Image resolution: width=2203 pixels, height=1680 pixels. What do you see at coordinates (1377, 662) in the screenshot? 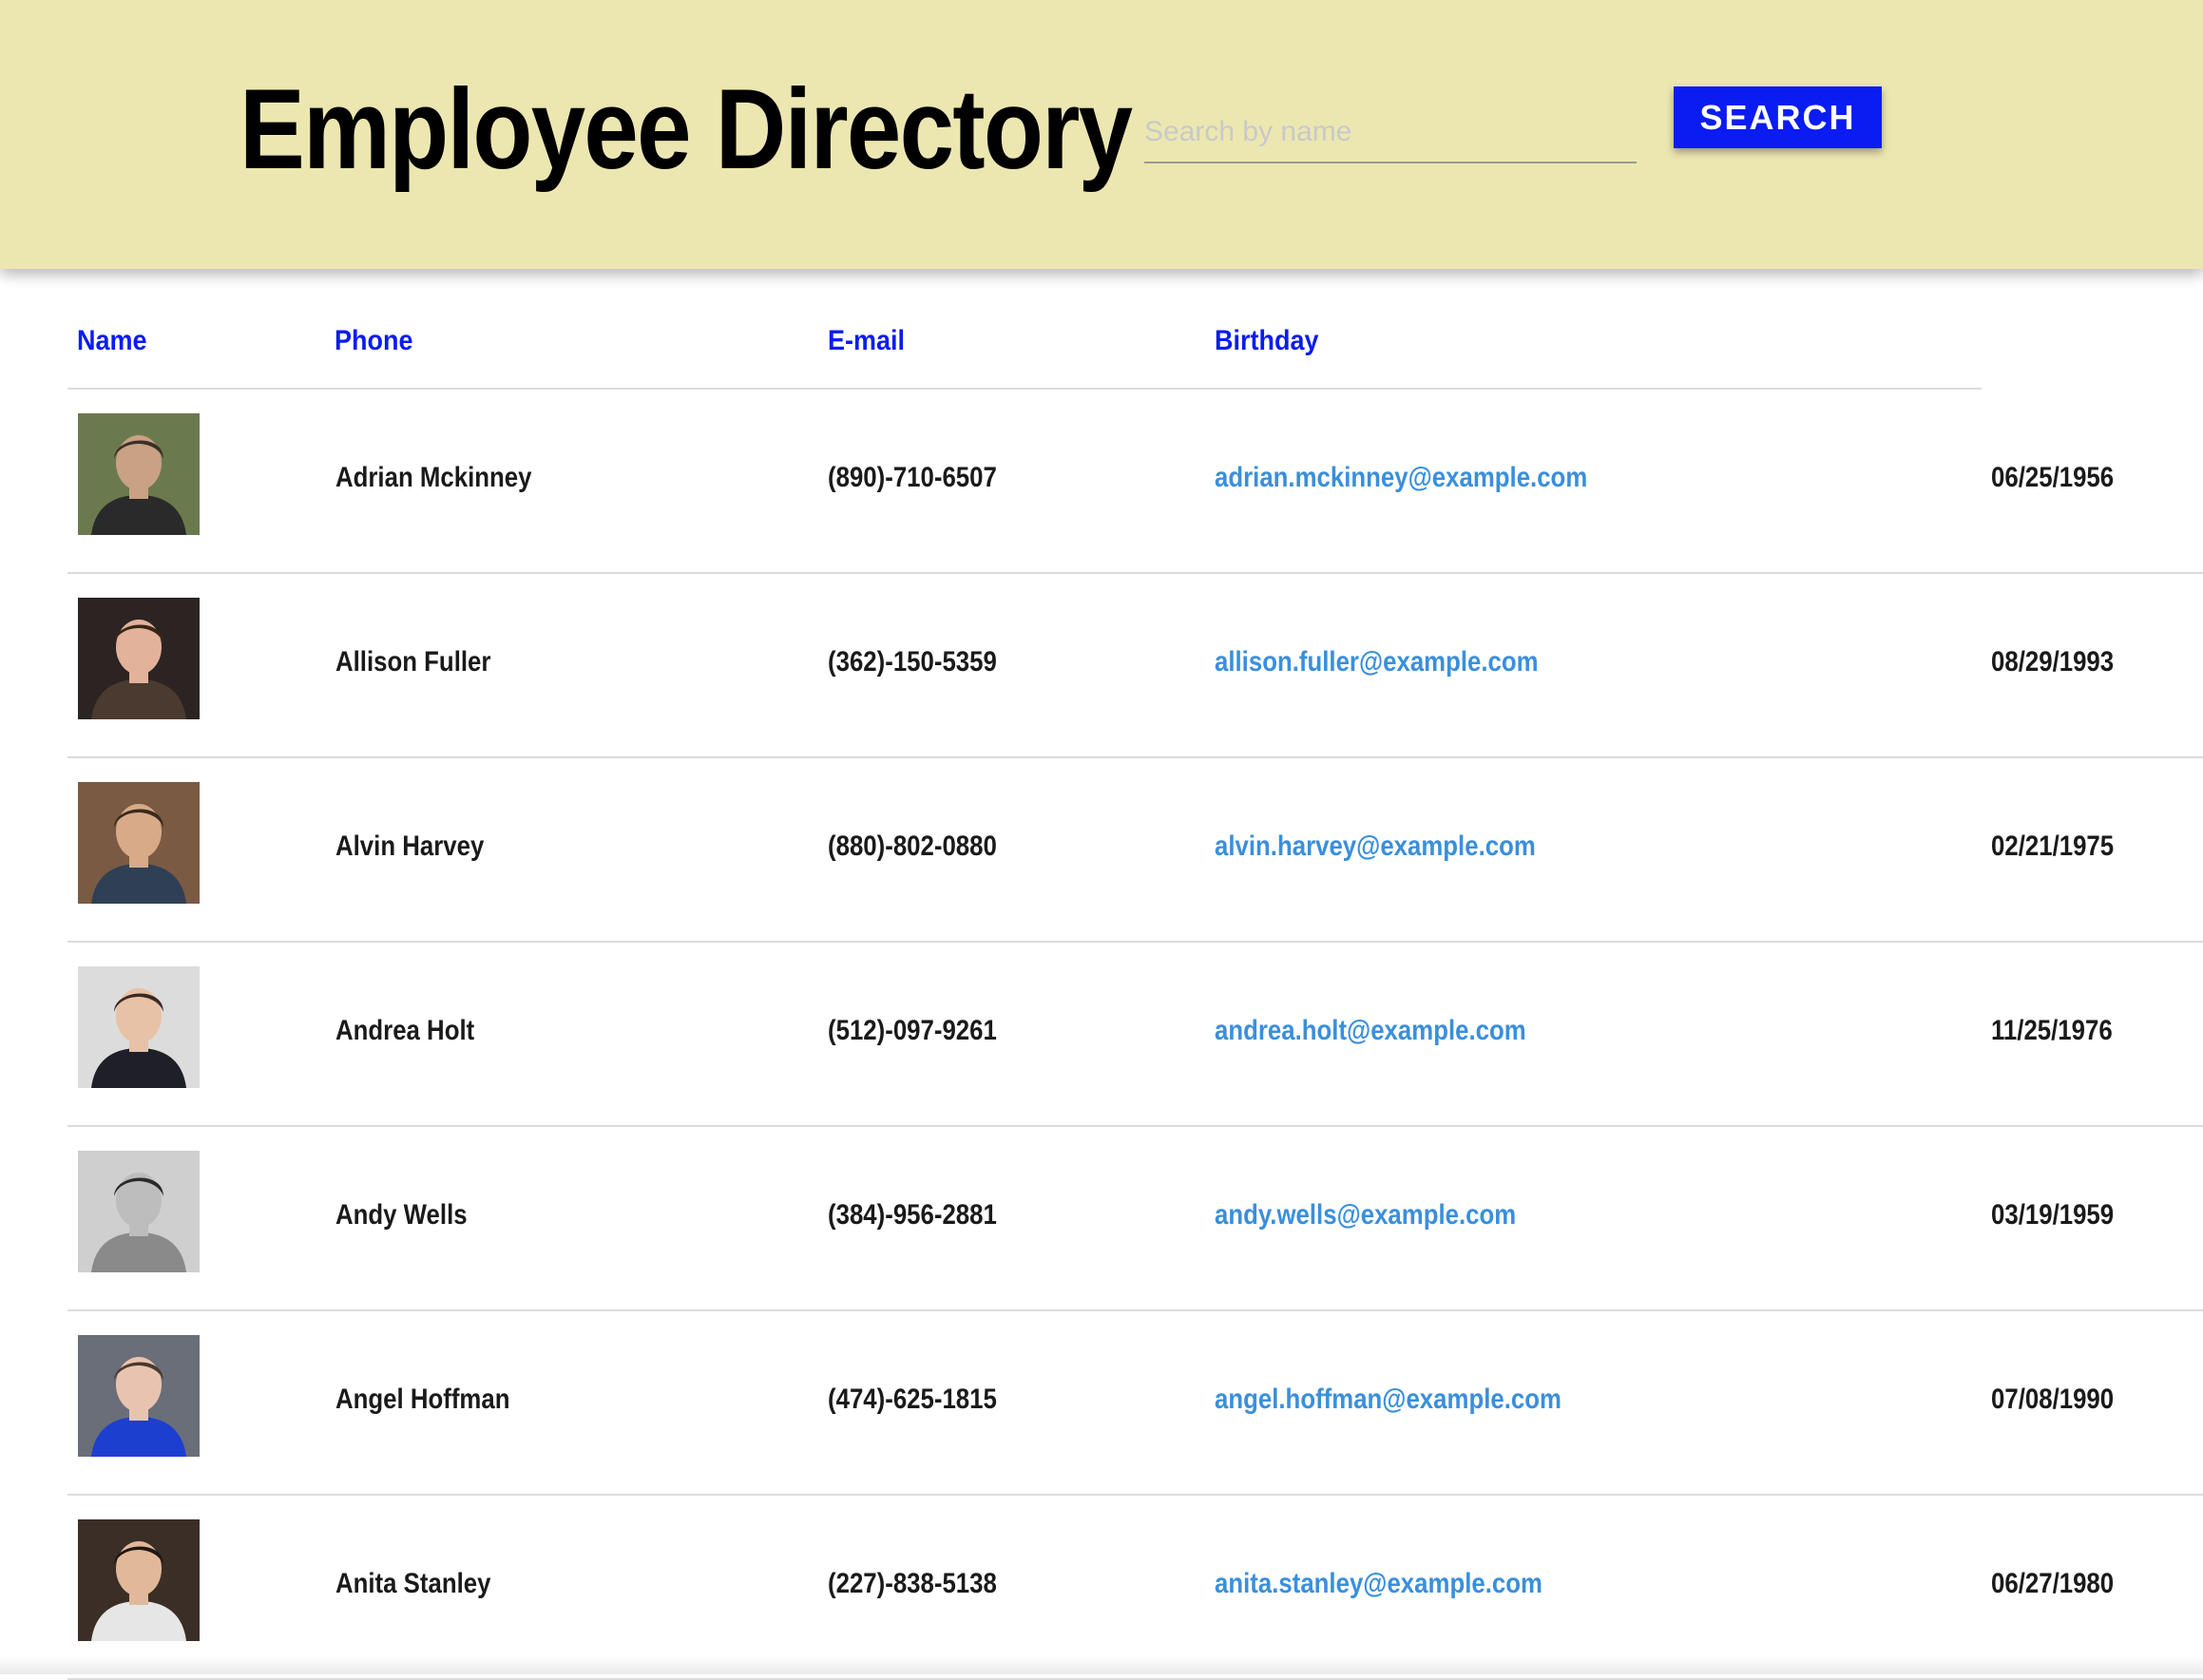
I see `employee-email: allison.fuller@example.com` at bounding box center [1377, 662].